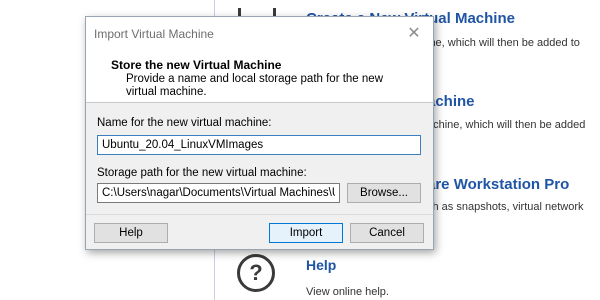  Describe the element at coordinates (505, 207) in the screenshot. I see `connect-server-description: ch as snapshots, virtual network` at that location.